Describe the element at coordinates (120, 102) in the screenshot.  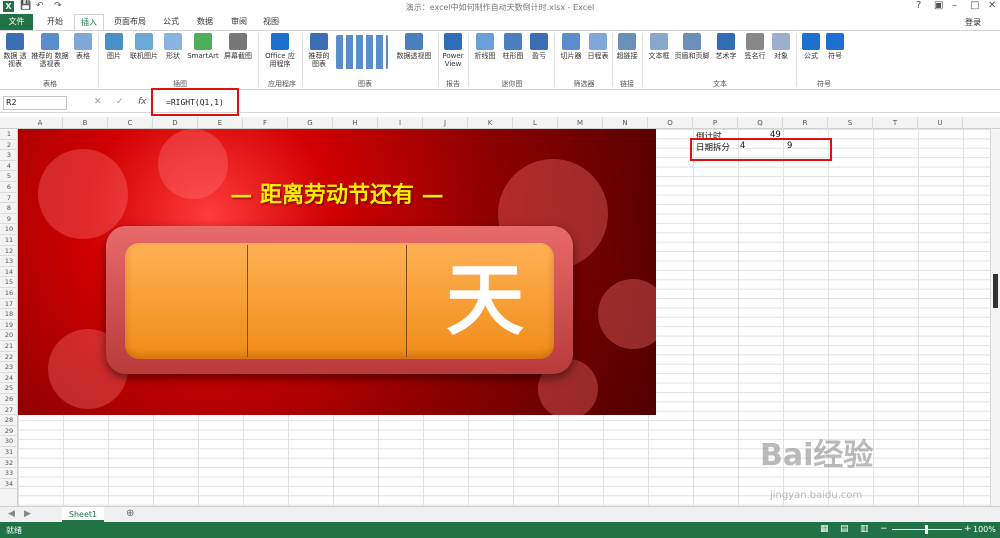
I see `enter-icon: ✓` at that location.